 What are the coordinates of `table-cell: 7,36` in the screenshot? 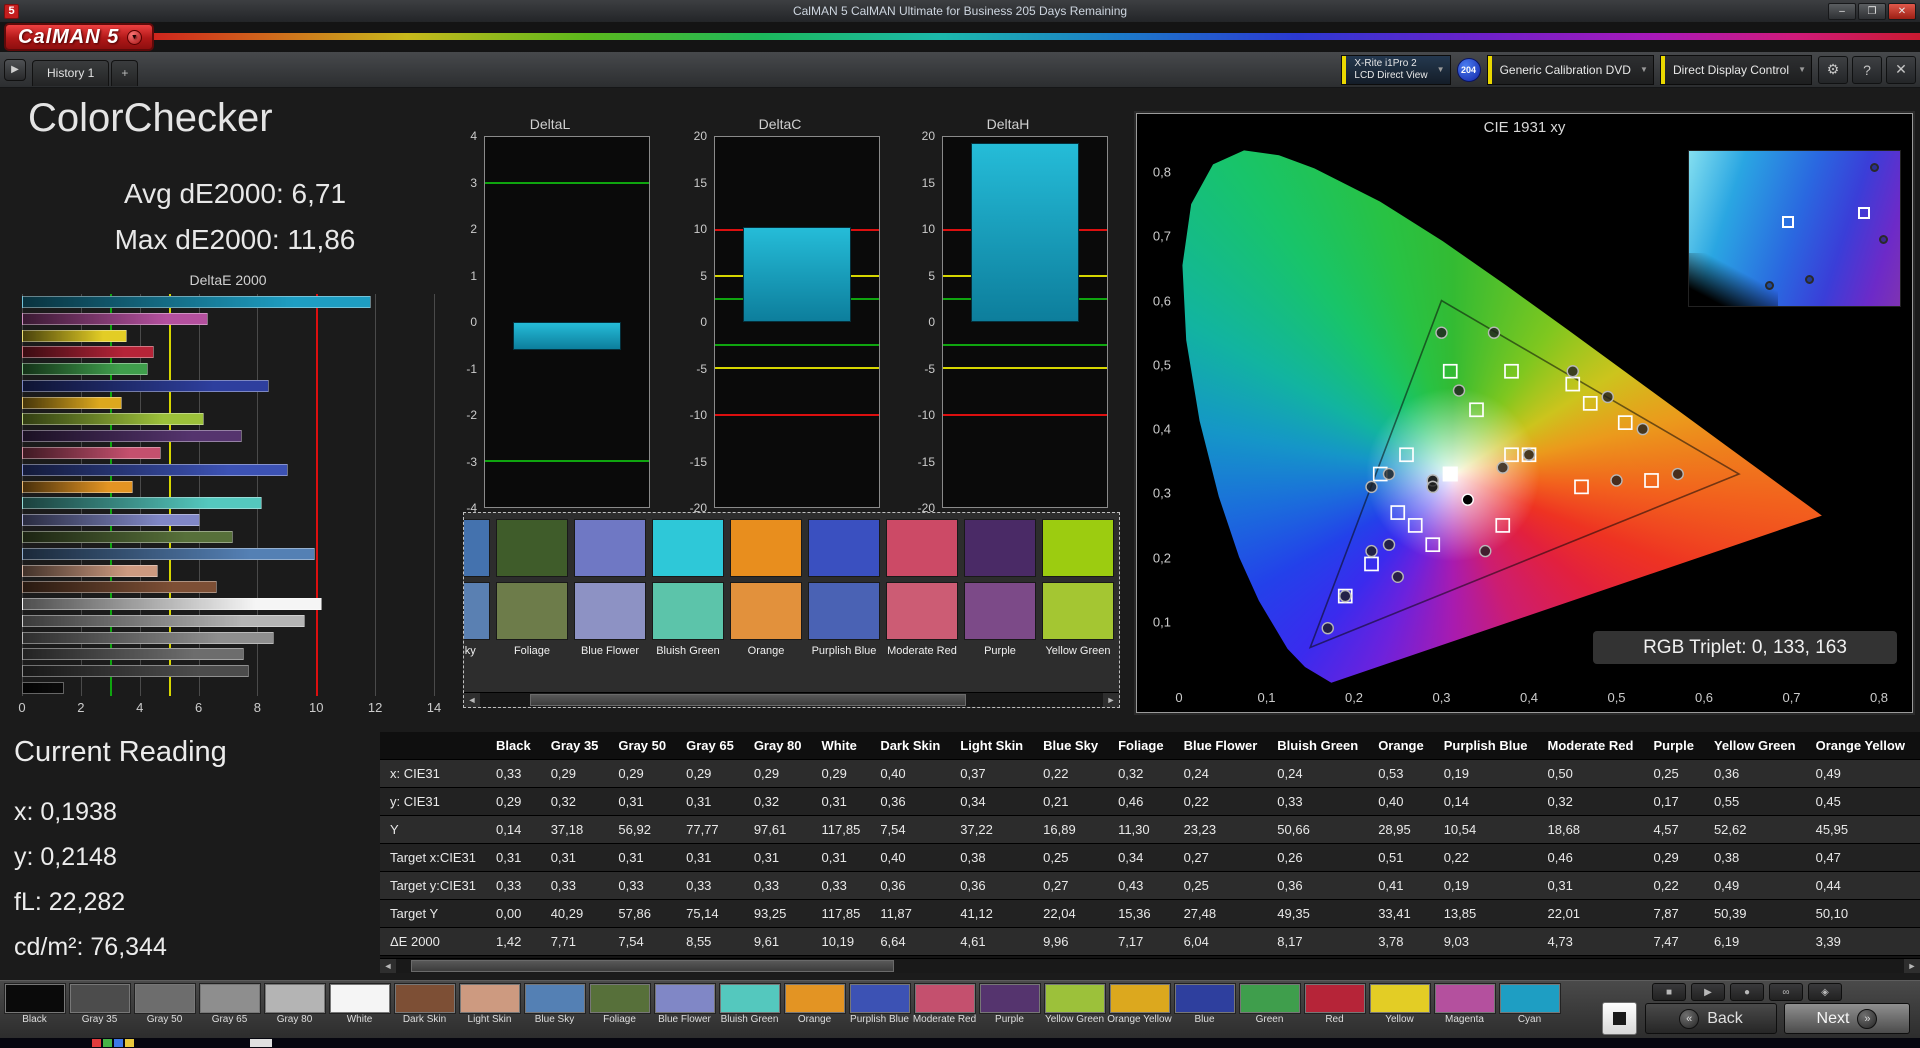 It's located at (1917, 913).